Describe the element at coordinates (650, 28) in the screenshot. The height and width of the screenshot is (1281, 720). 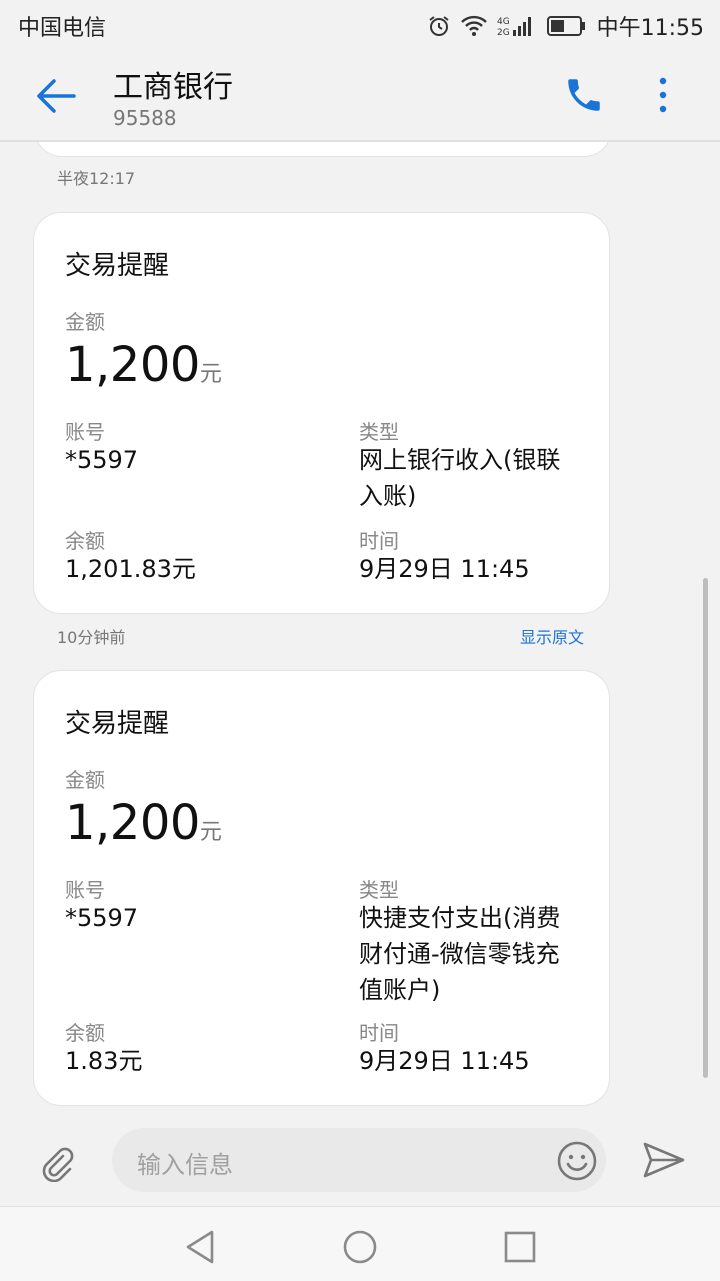
I see `clock: 中午11:55` at that location.